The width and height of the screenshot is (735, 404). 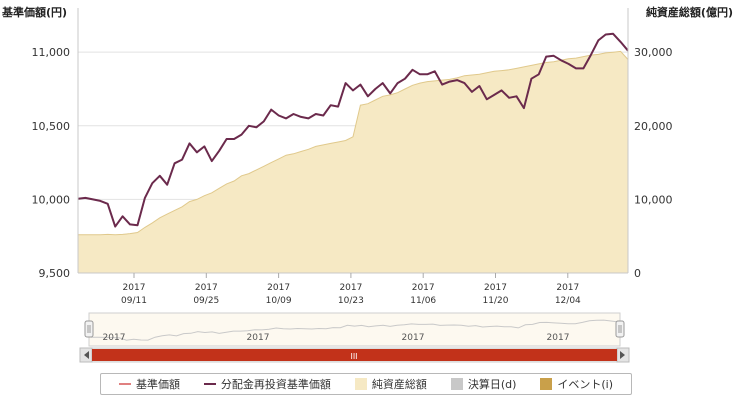 I want to click on legend-item: イベント(i), so click(x=576, y=384).